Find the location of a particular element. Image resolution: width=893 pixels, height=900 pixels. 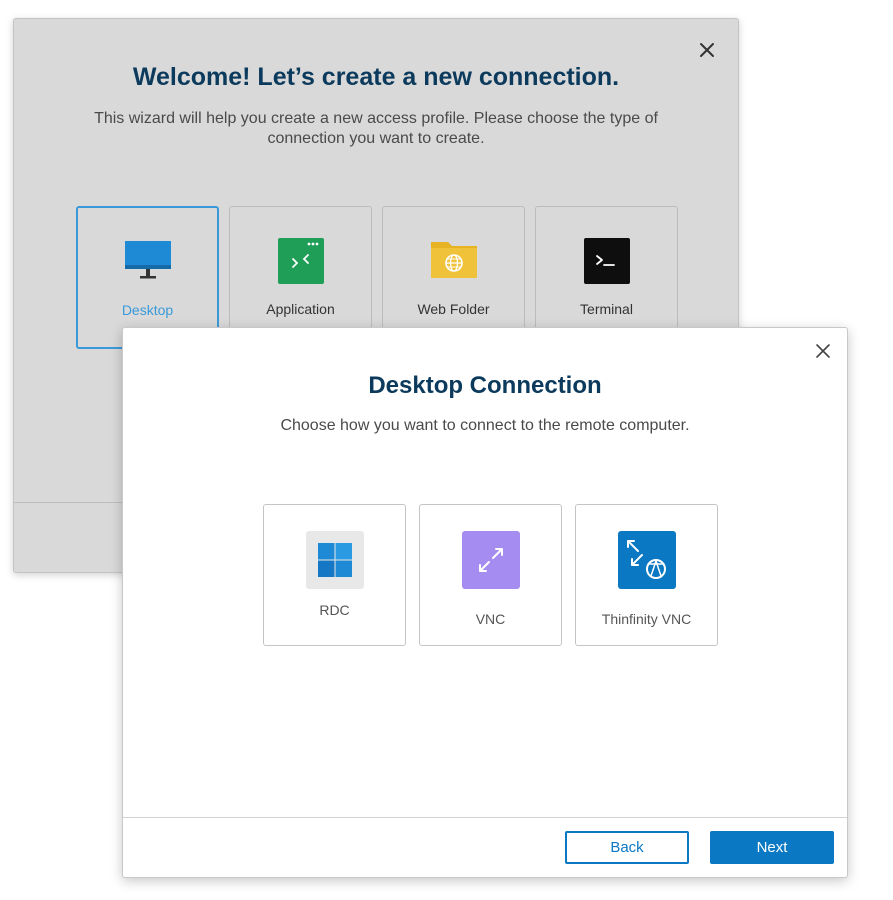

method-label: Thinfinity VNC is located at coordinates (646, 619).